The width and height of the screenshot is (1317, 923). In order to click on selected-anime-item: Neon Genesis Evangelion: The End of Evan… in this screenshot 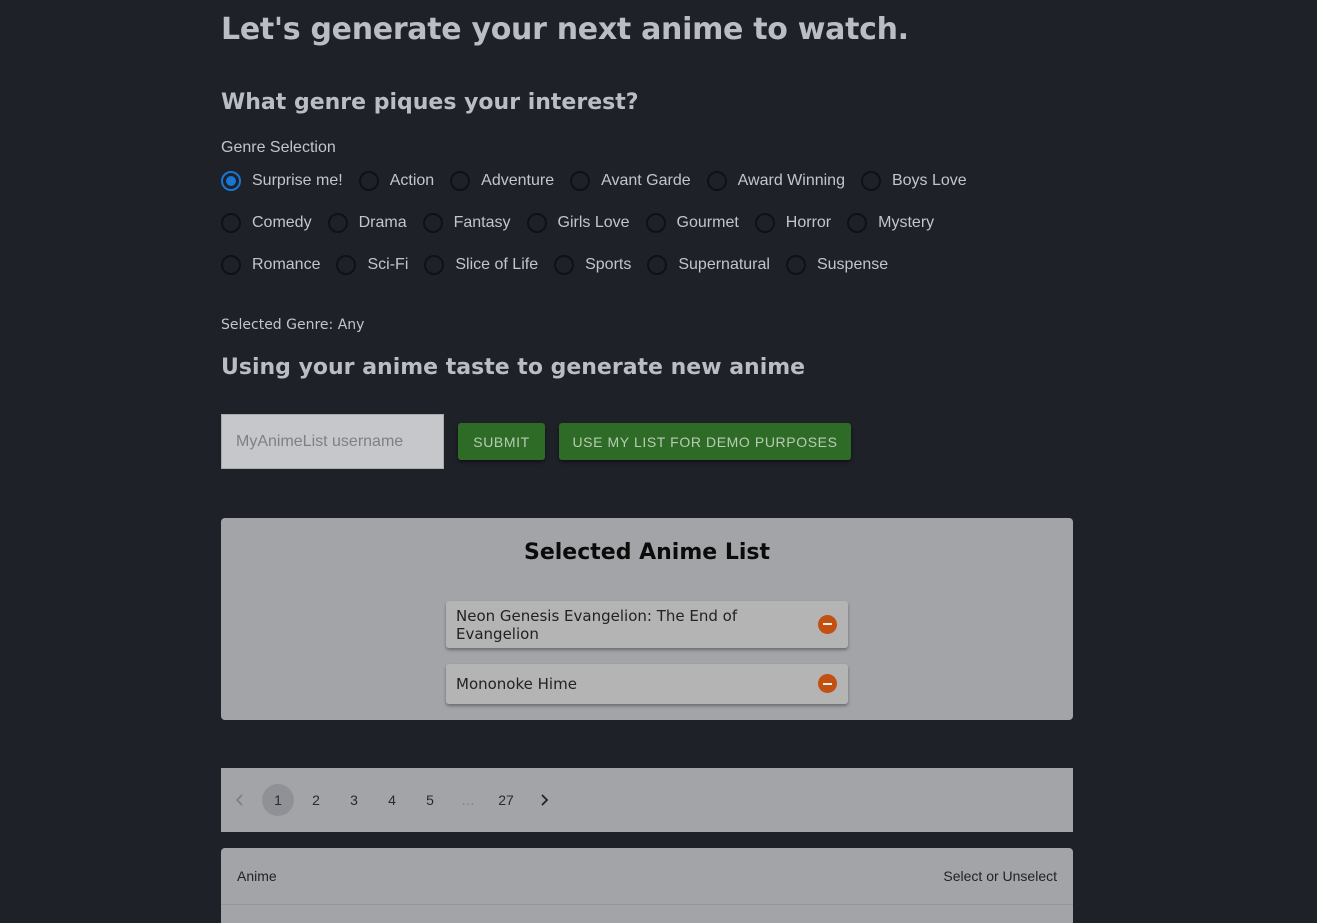, I will do `click(647, 624)`.